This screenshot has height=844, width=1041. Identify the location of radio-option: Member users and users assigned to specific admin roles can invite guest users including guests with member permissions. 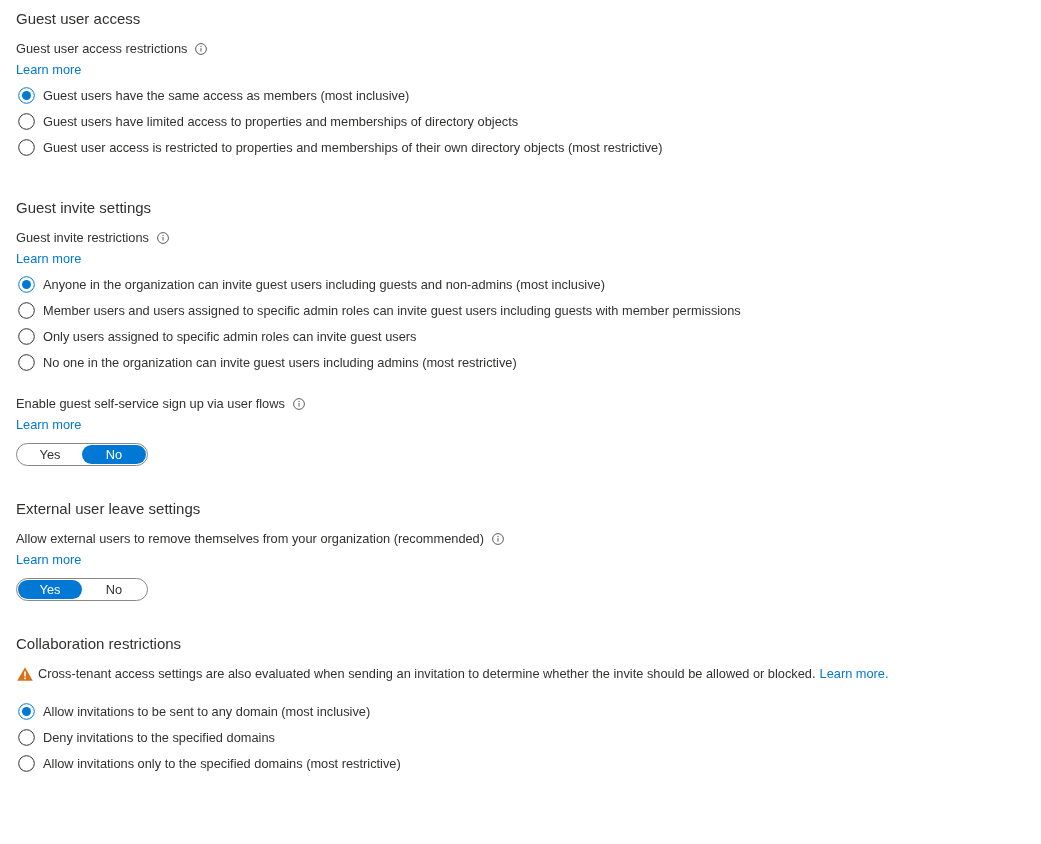
(378, 310).